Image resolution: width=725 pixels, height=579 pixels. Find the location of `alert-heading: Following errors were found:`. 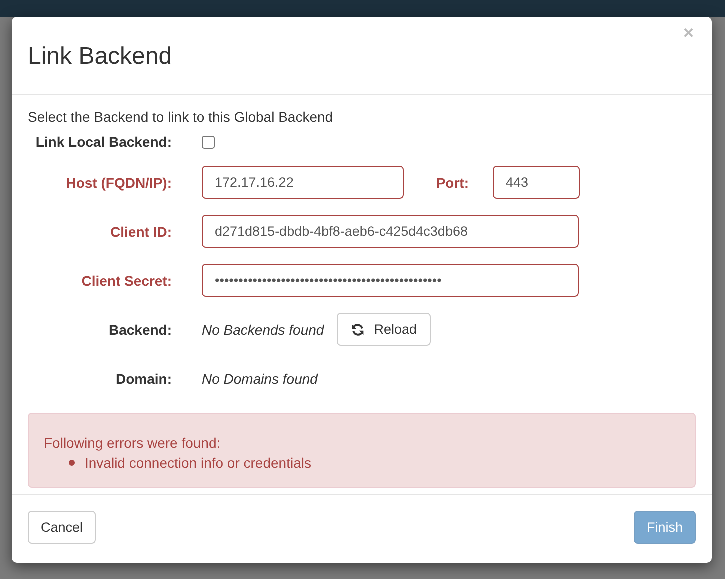

alert-heading: Following errors were found: is located at coordinates (133, 443).